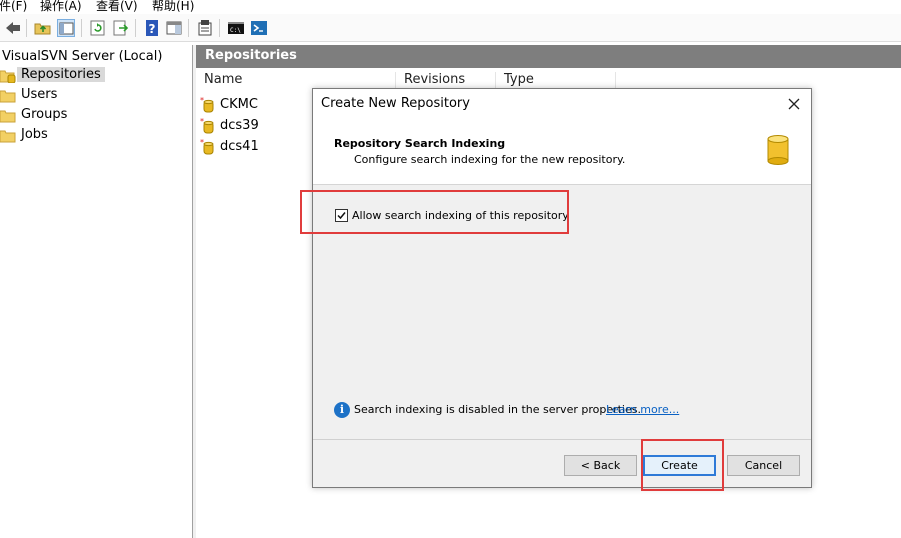 This screenshot has height=538, width=901. What do you see at coordinates (13, 7) in the screenshot?
I see `menu-file: 件(F)` at bounding box center [13, 7].